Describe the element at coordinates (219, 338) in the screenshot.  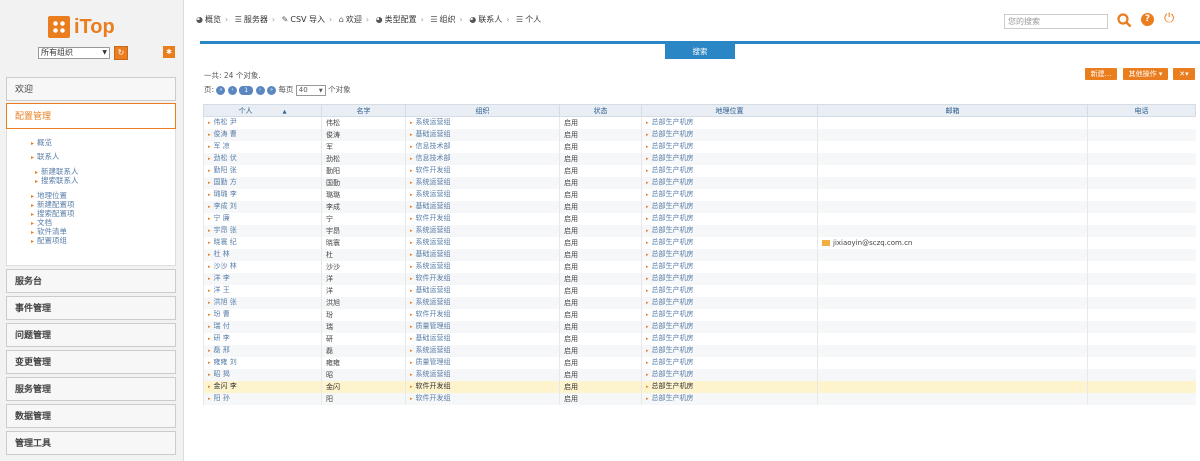
I see `cell-person-text: 研 李` at that location.